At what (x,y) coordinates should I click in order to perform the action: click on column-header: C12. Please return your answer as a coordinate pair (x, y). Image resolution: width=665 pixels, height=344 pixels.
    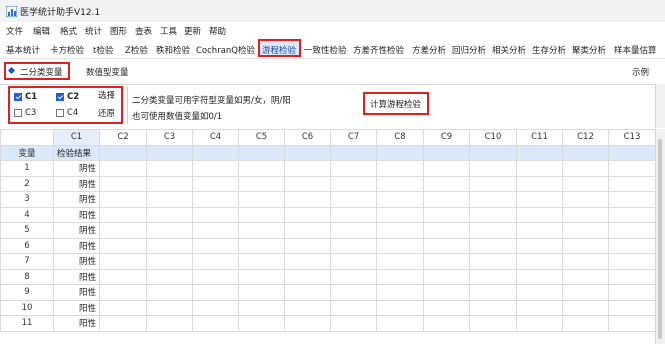
    Looking at the image, I should click on (585, 137).